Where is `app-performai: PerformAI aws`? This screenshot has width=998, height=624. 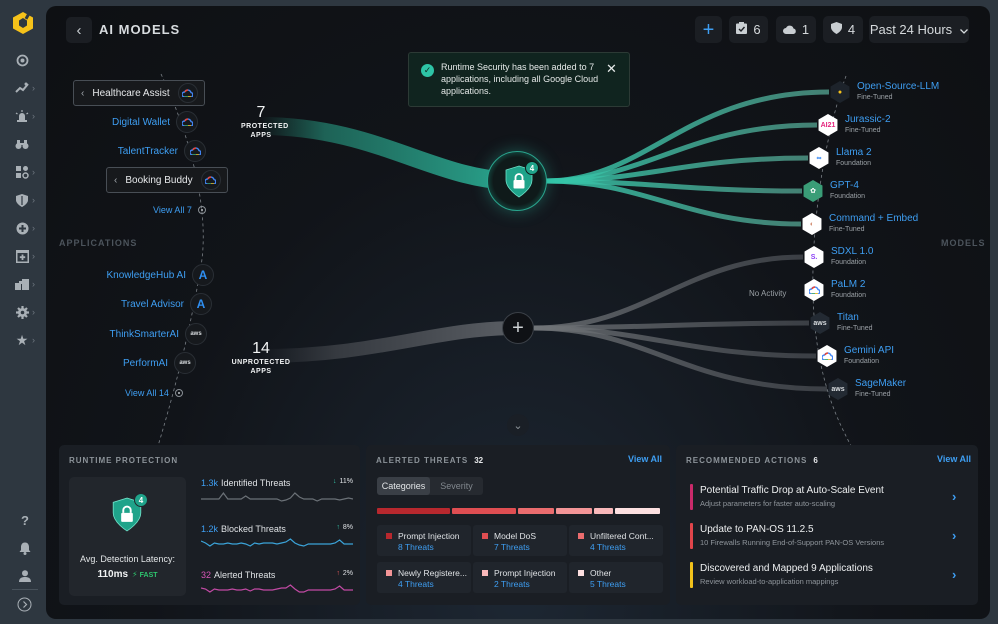 app-performai: PerformAI aws is located at coordinates (141, 363).